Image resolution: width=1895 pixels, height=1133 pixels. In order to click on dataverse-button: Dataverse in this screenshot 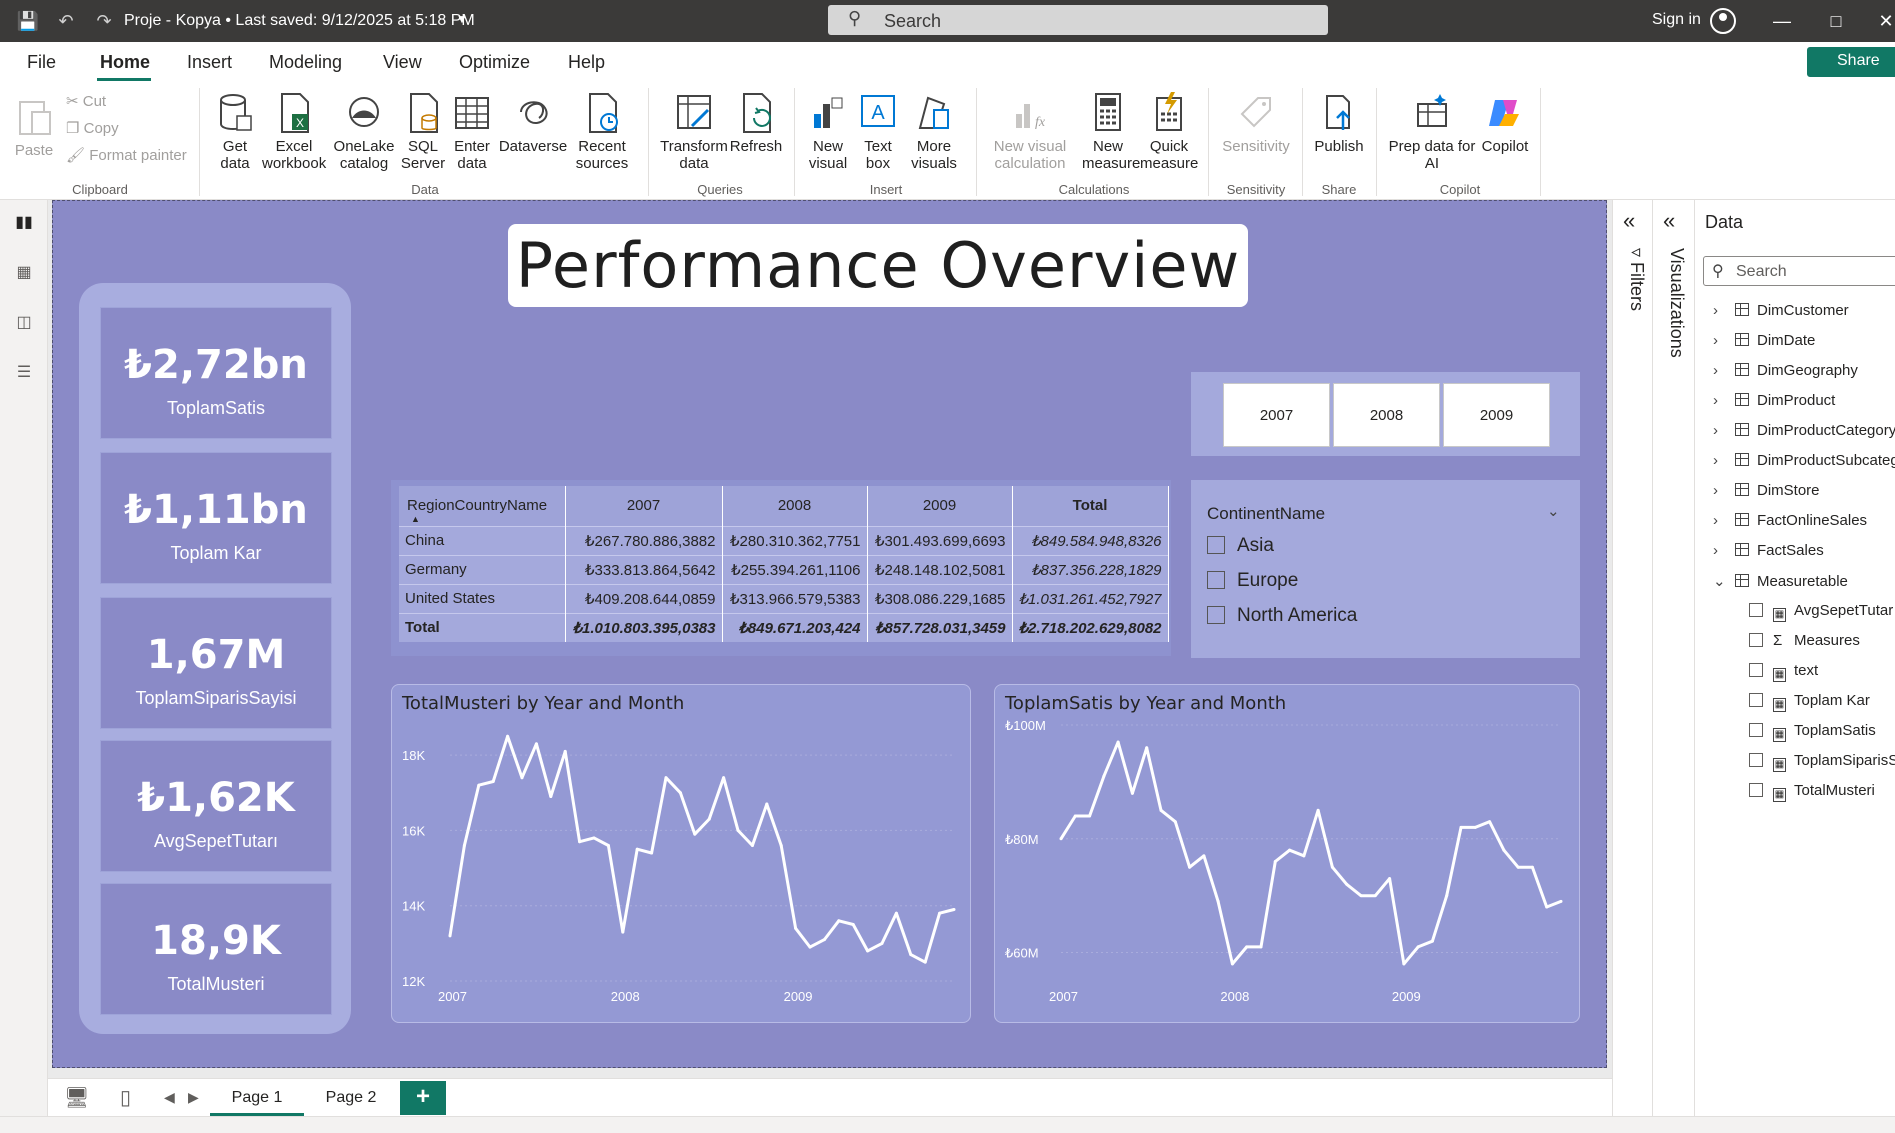, I will do `click(533, 123)`.